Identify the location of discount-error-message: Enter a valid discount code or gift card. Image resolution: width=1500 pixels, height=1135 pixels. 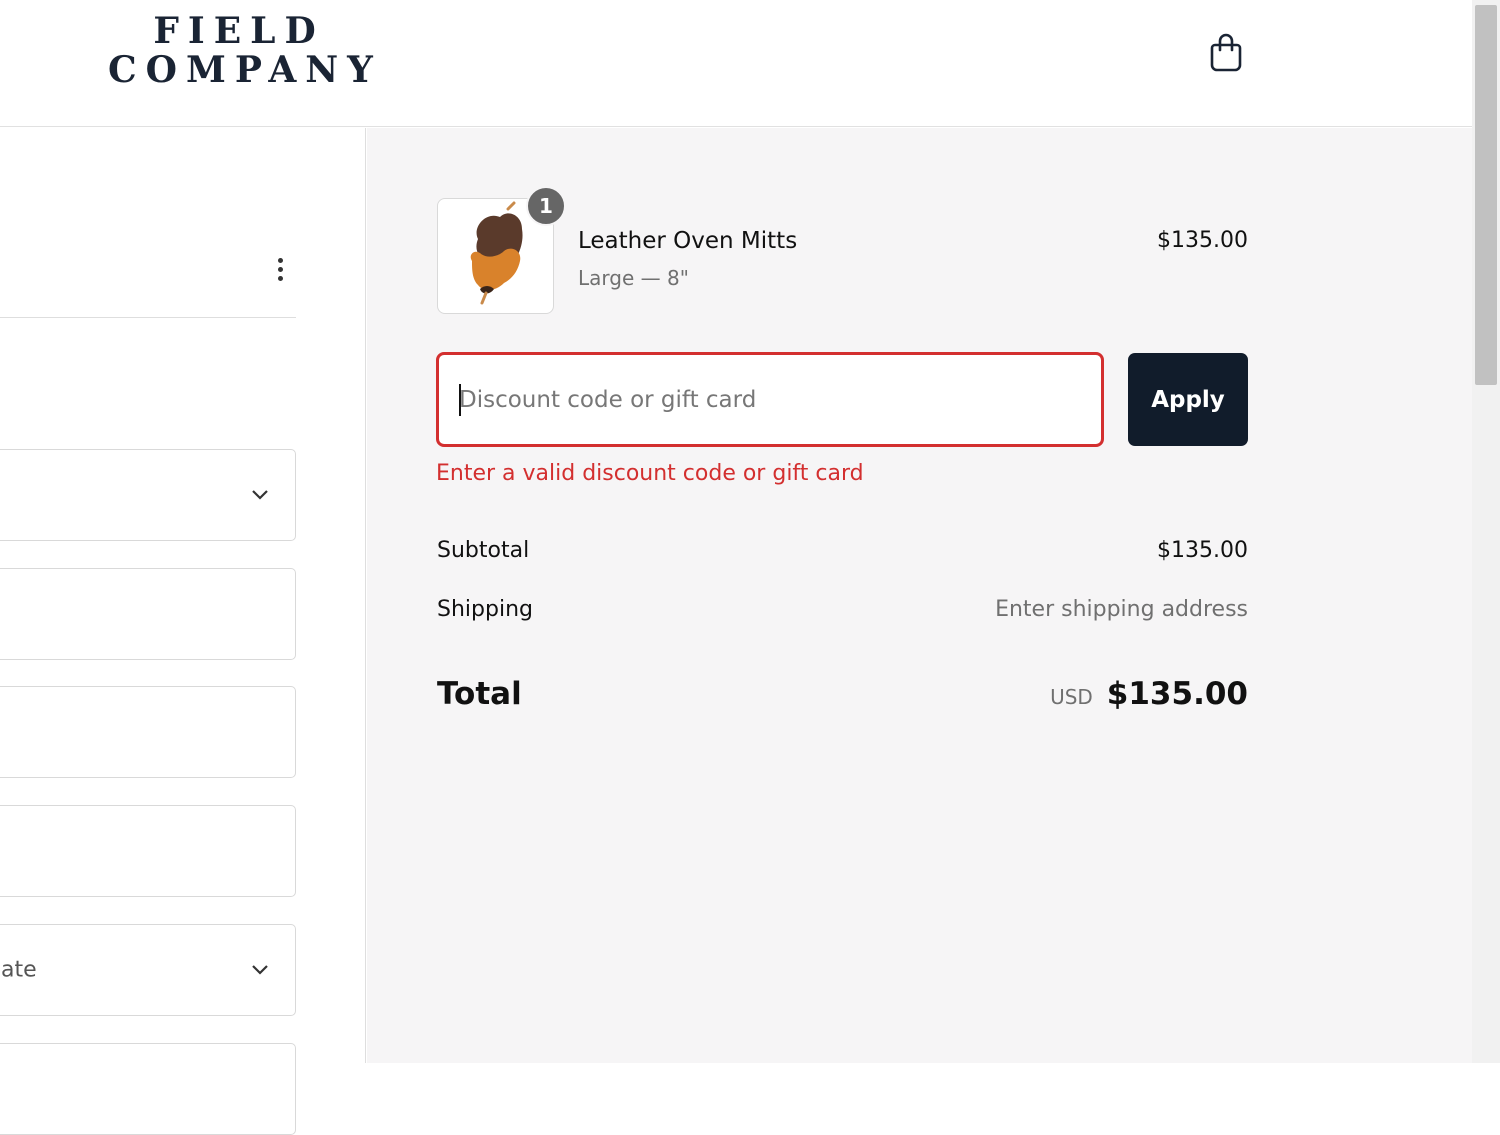
(650, 473).